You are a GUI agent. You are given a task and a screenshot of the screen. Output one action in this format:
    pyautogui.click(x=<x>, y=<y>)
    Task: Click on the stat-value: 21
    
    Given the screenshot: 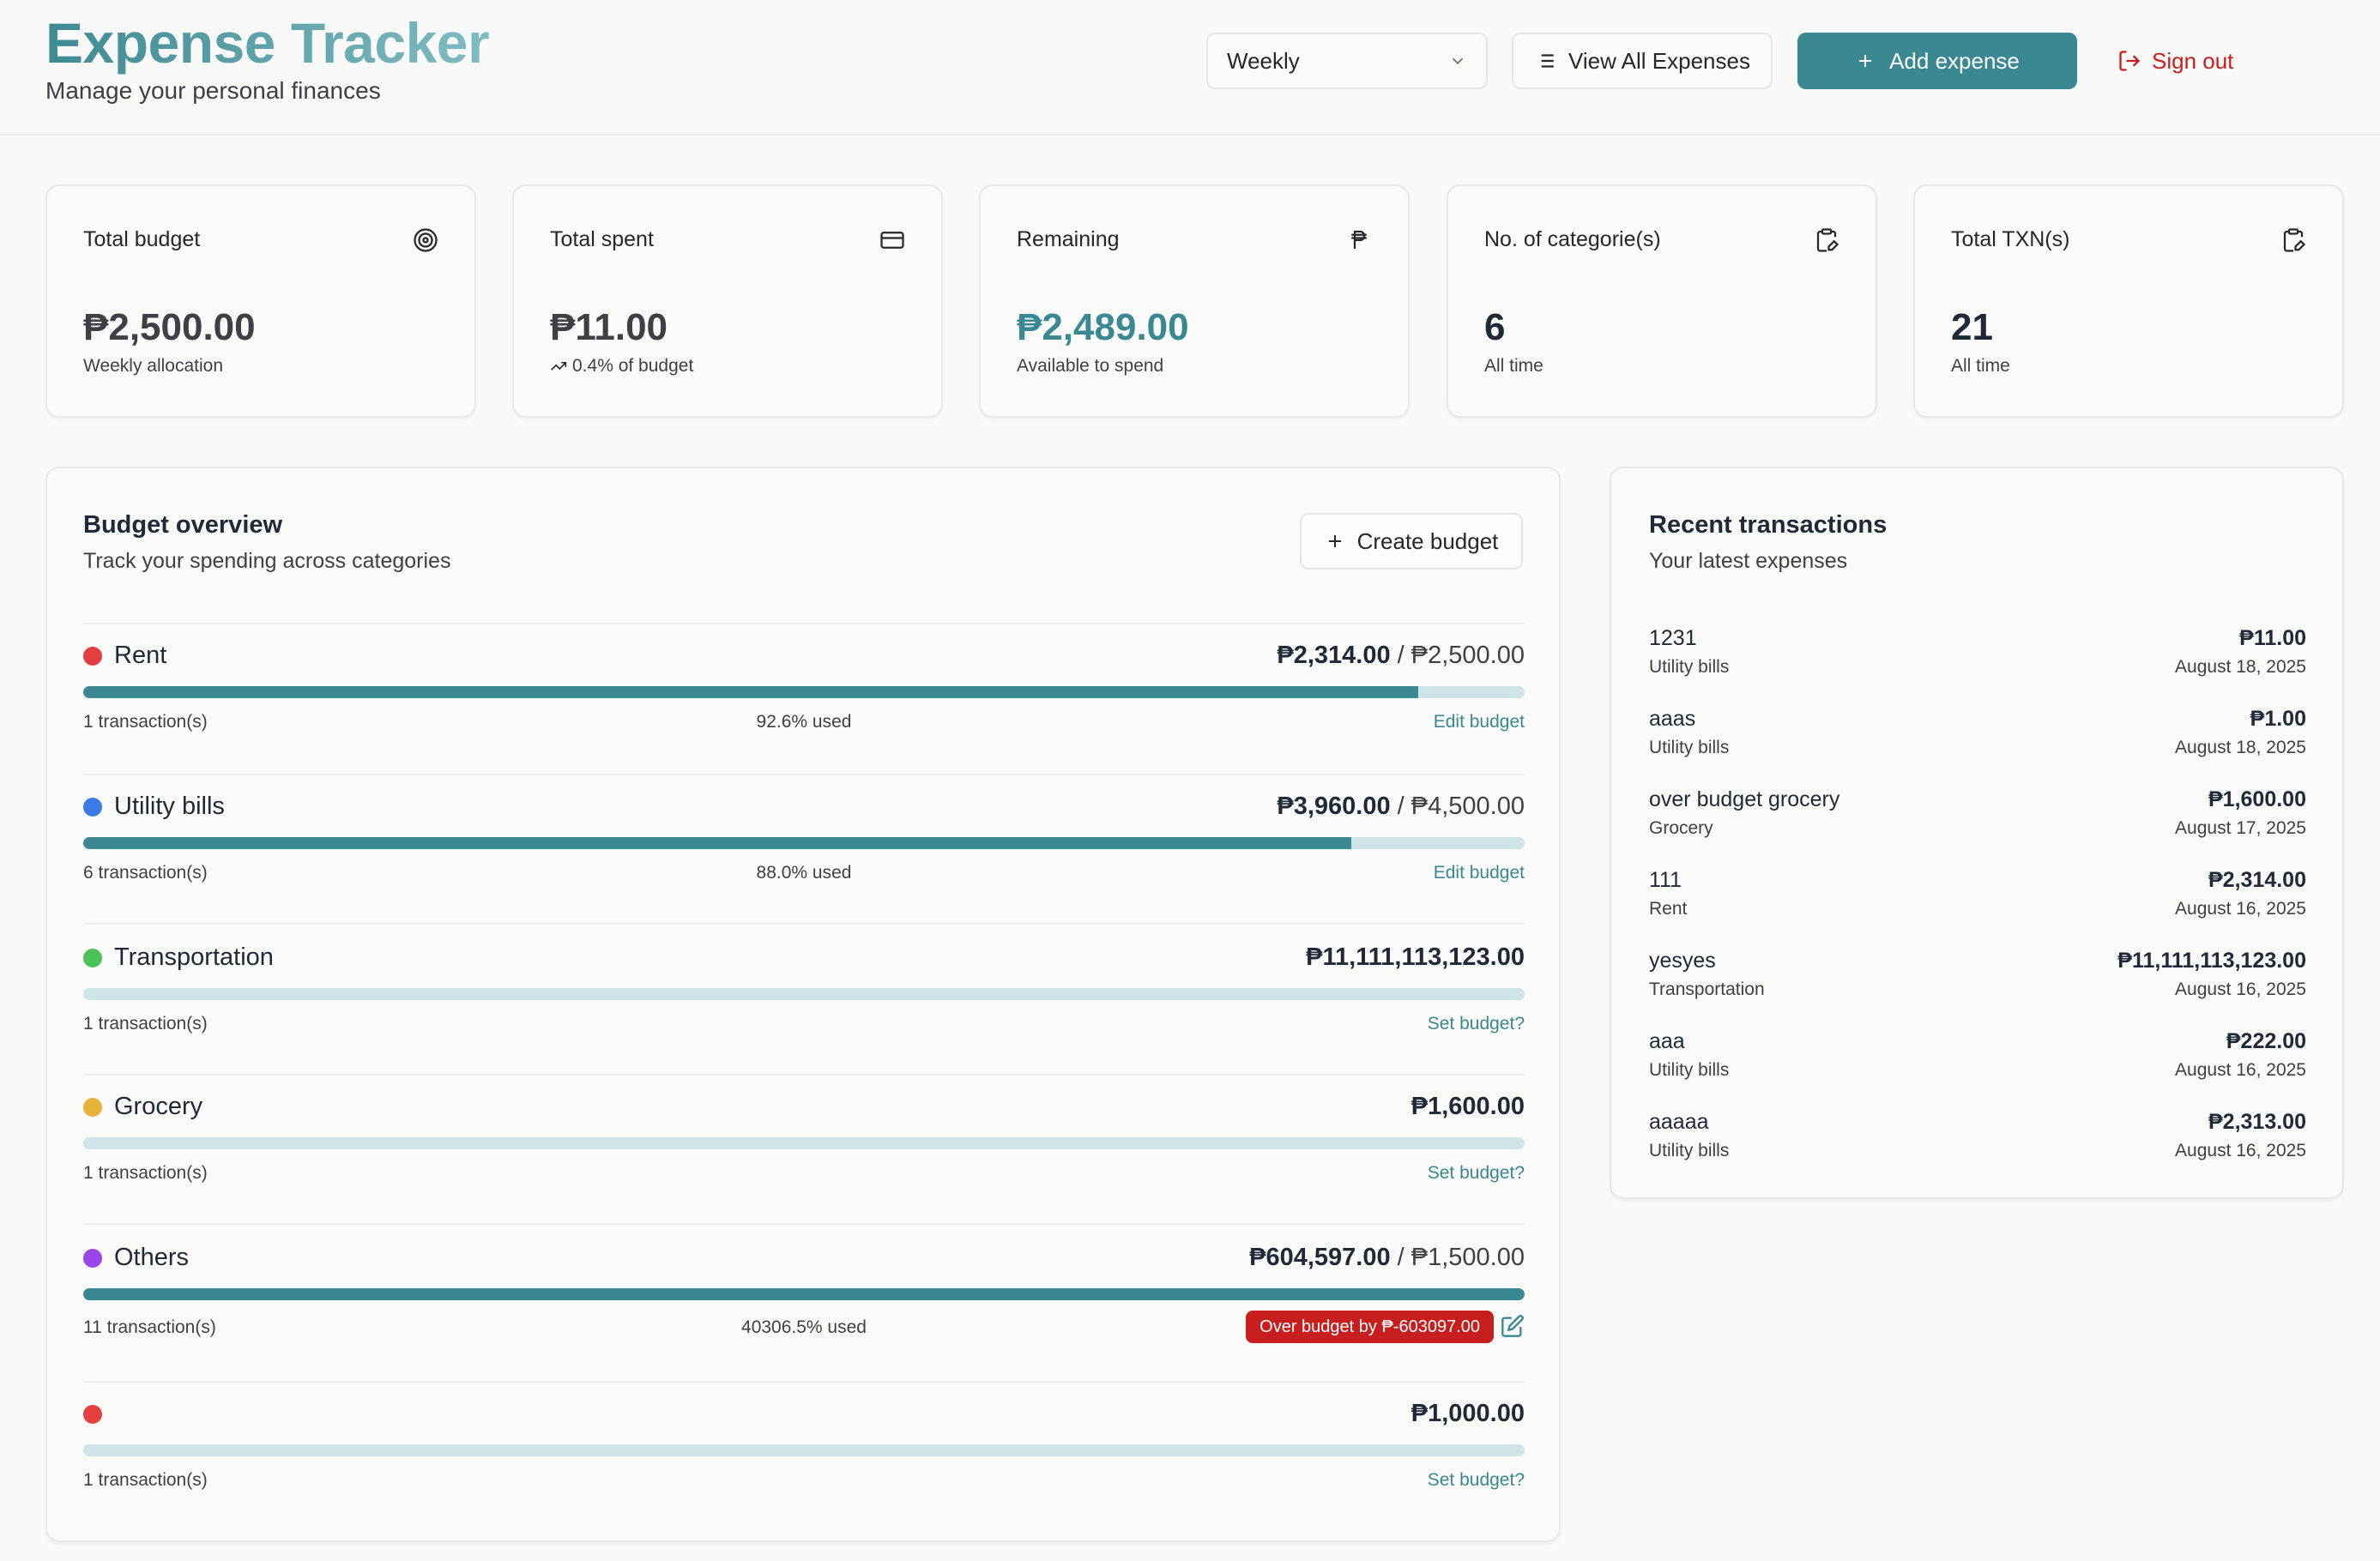 What is the action you would take?
    pyautogui.click(x=1972, y=327)
    